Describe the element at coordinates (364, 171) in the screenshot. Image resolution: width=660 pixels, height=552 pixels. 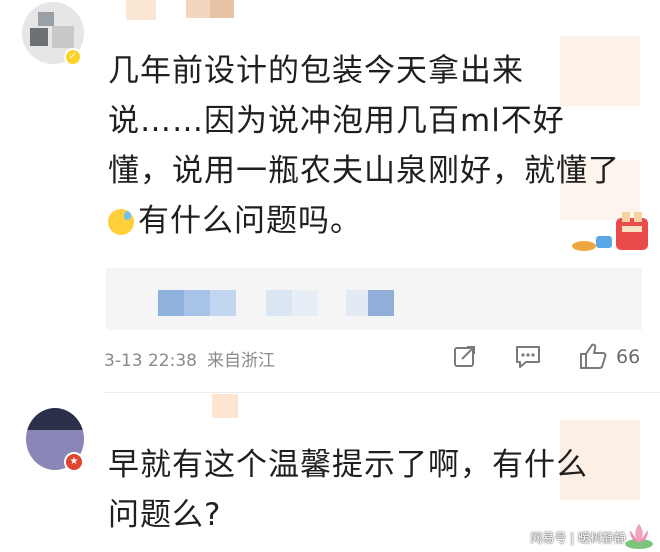
I see `comment-line: 懂，说用一瓶农夫山泉刚好，就懂了` at that location.